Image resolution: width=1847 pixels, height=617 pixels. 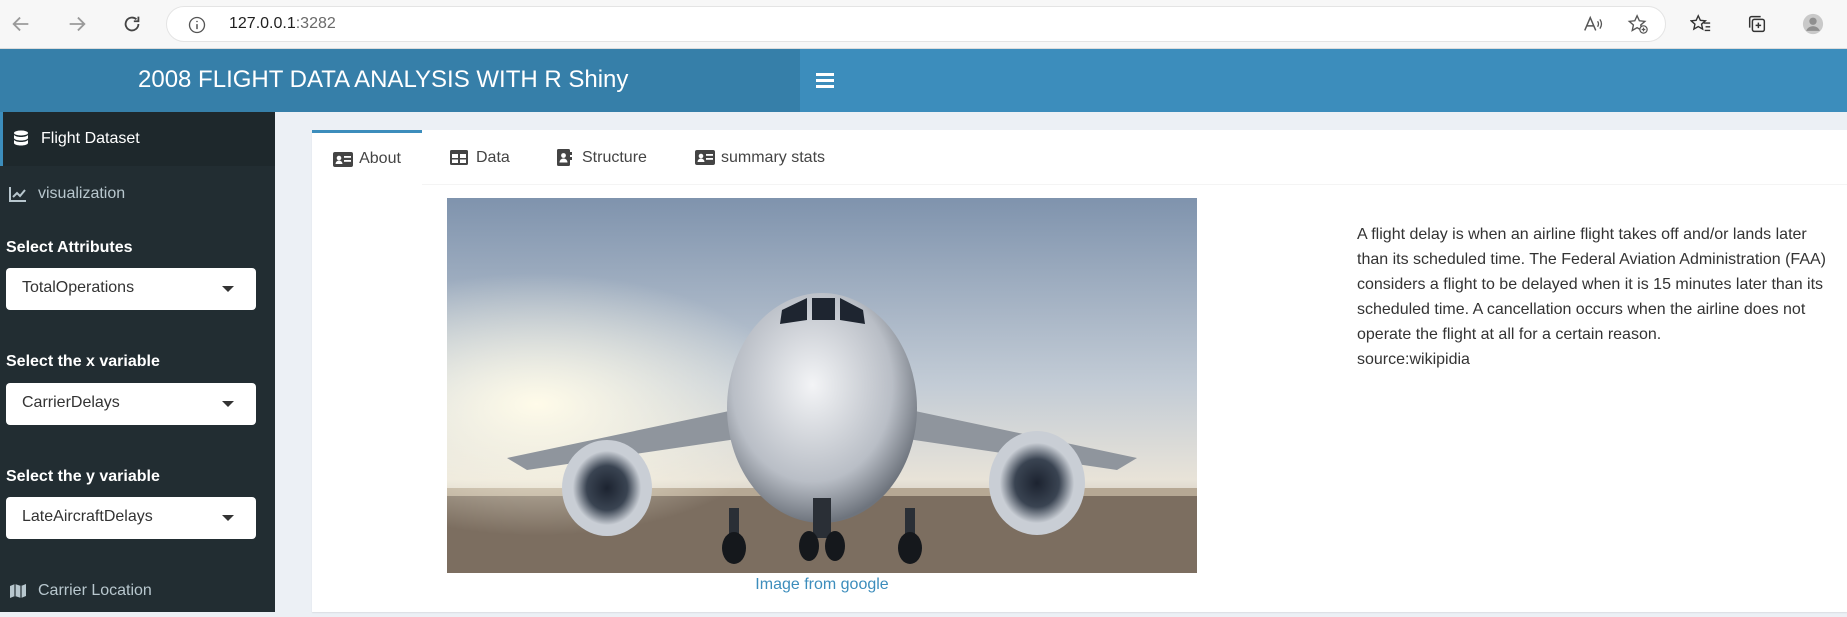 I want to click on select-attributes-label: Select Attributes, so click(x=69, y=247).